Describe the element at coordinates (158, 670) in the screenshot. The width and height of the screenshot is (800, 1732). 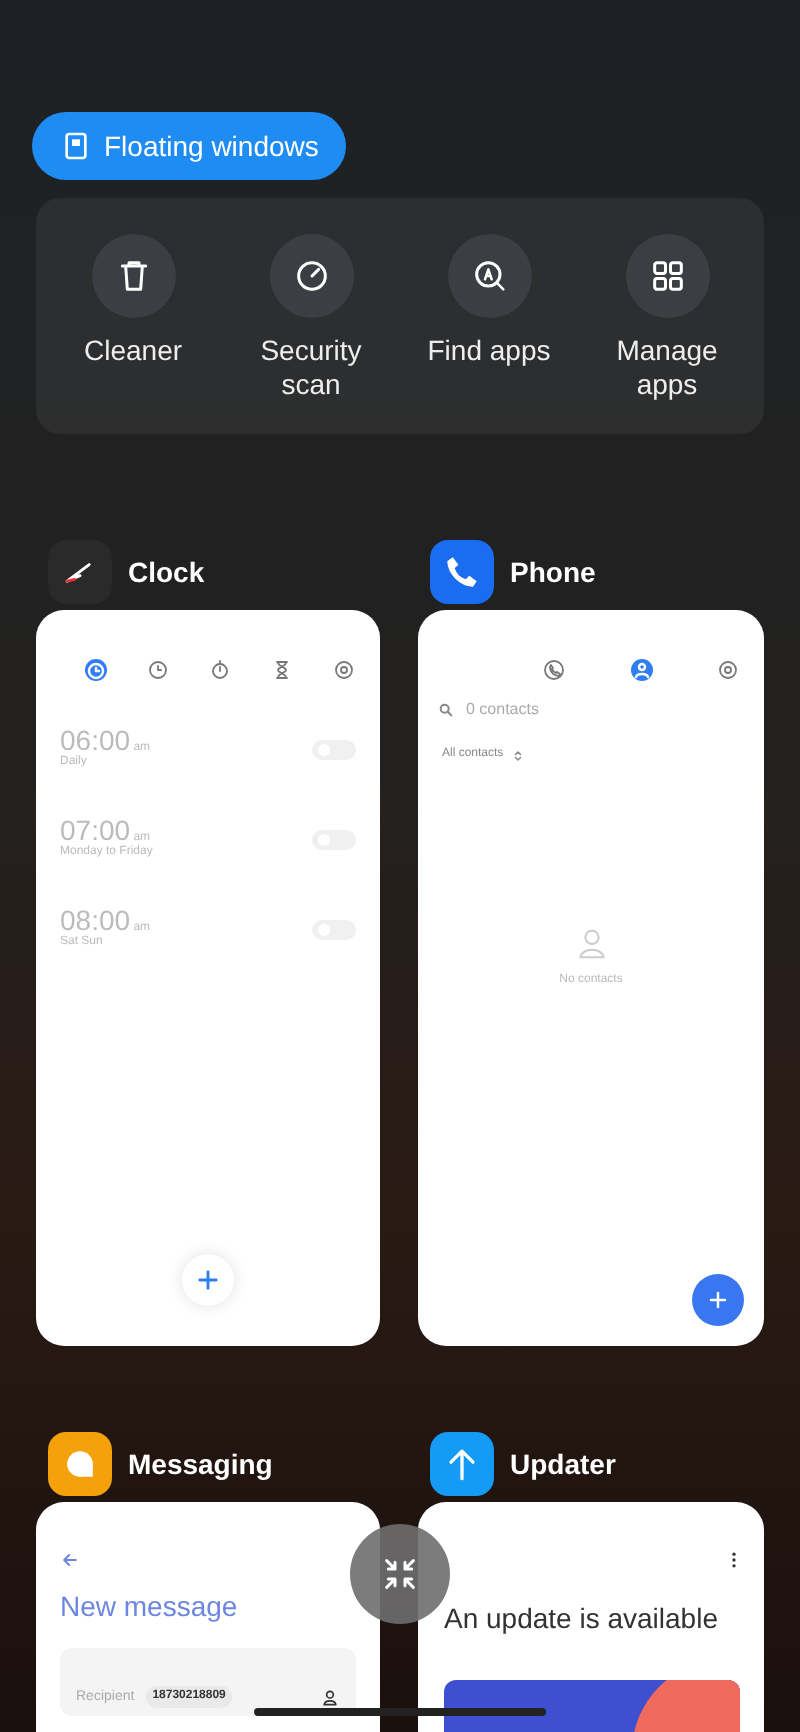
I see `clock-tab-icon` at that location.